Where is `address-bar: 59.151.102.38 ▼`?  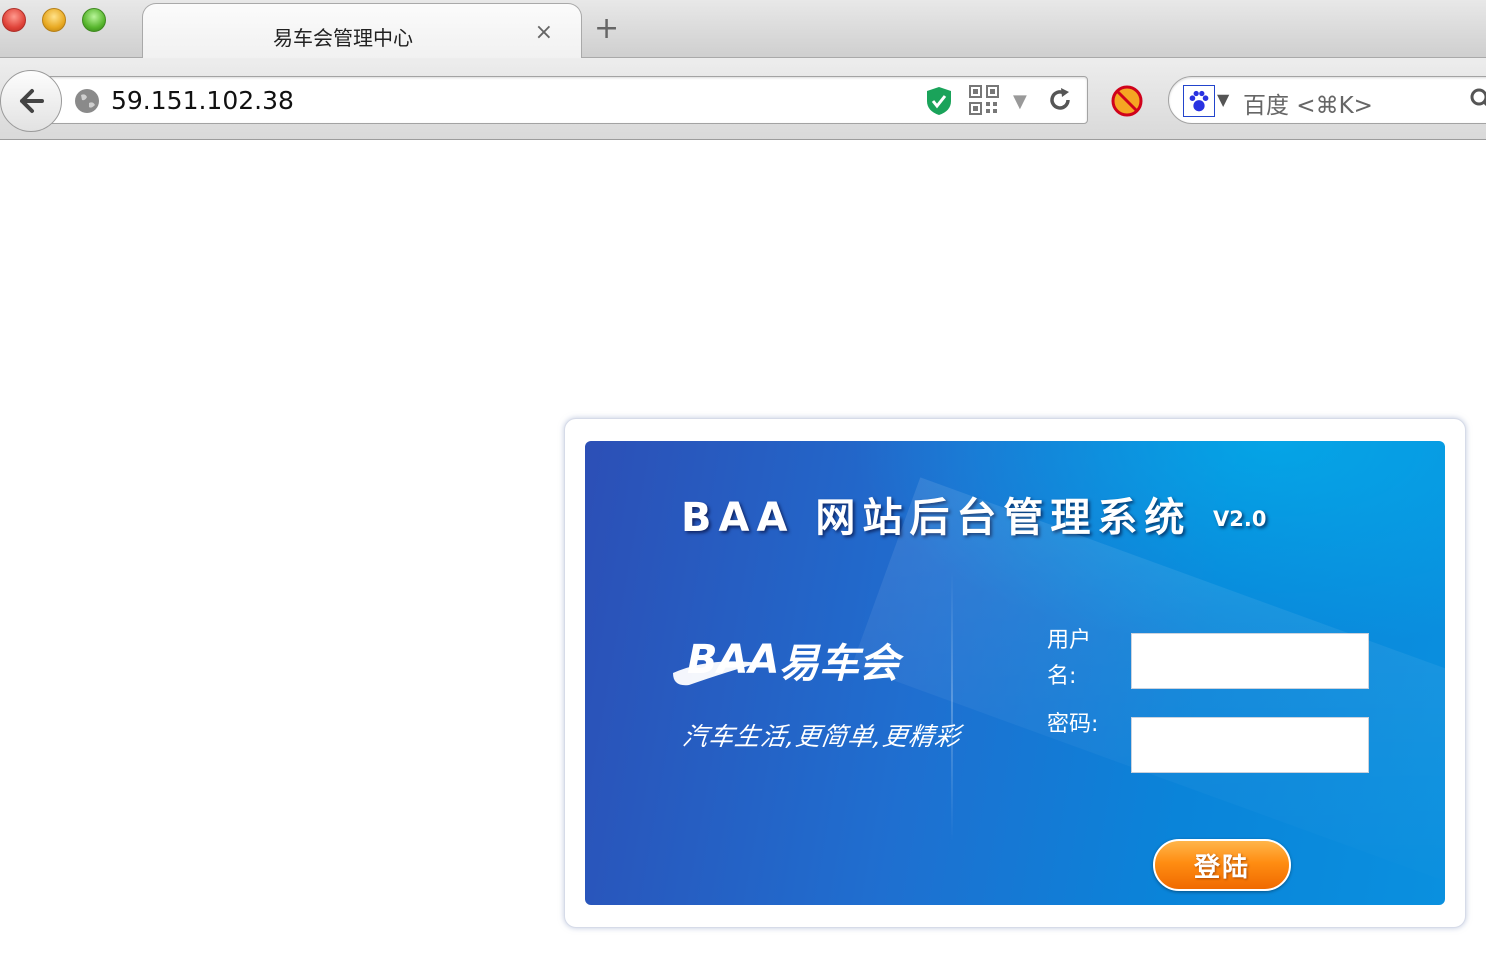
address-bar: 59.151.102.38 ▼ is located at coordinates (567, 100).